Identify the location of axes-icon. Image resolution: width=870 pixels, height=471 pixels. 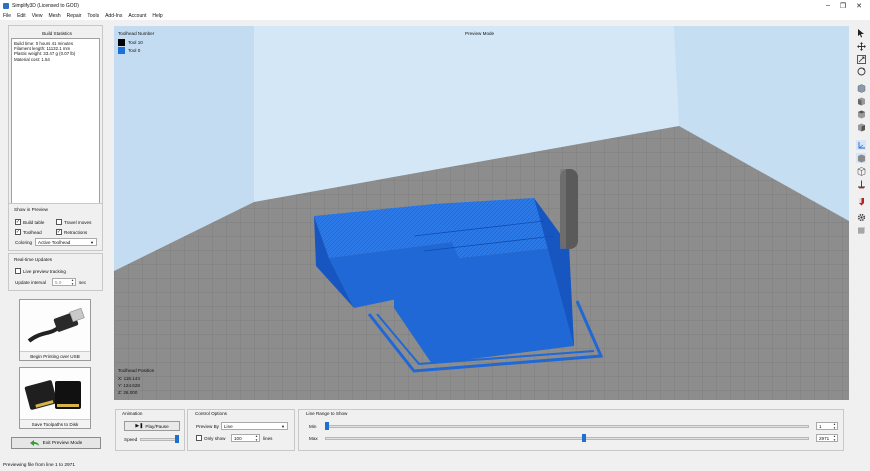
(861, 145).